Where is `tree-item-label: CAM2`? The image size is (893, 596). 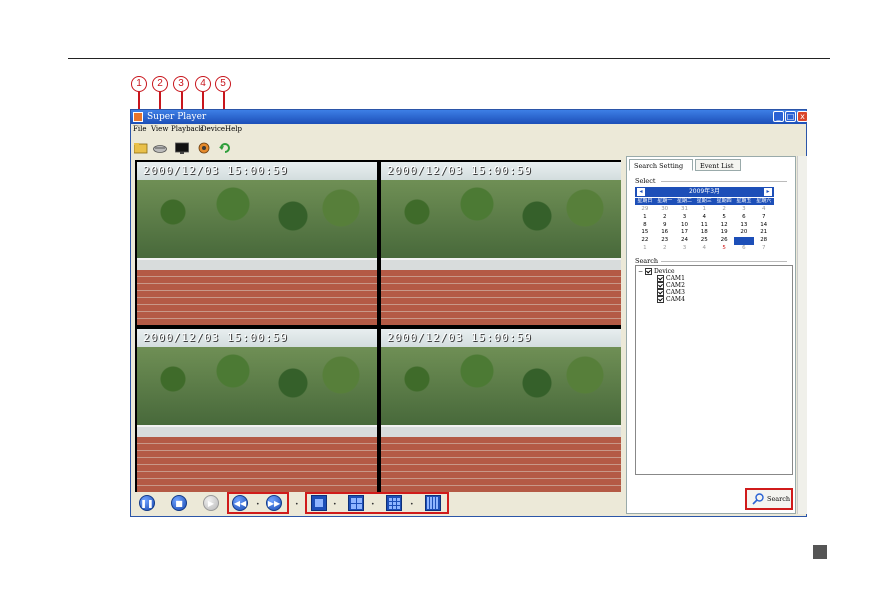 tree-item-label: CAM2 is located at coordinates (675, 285).